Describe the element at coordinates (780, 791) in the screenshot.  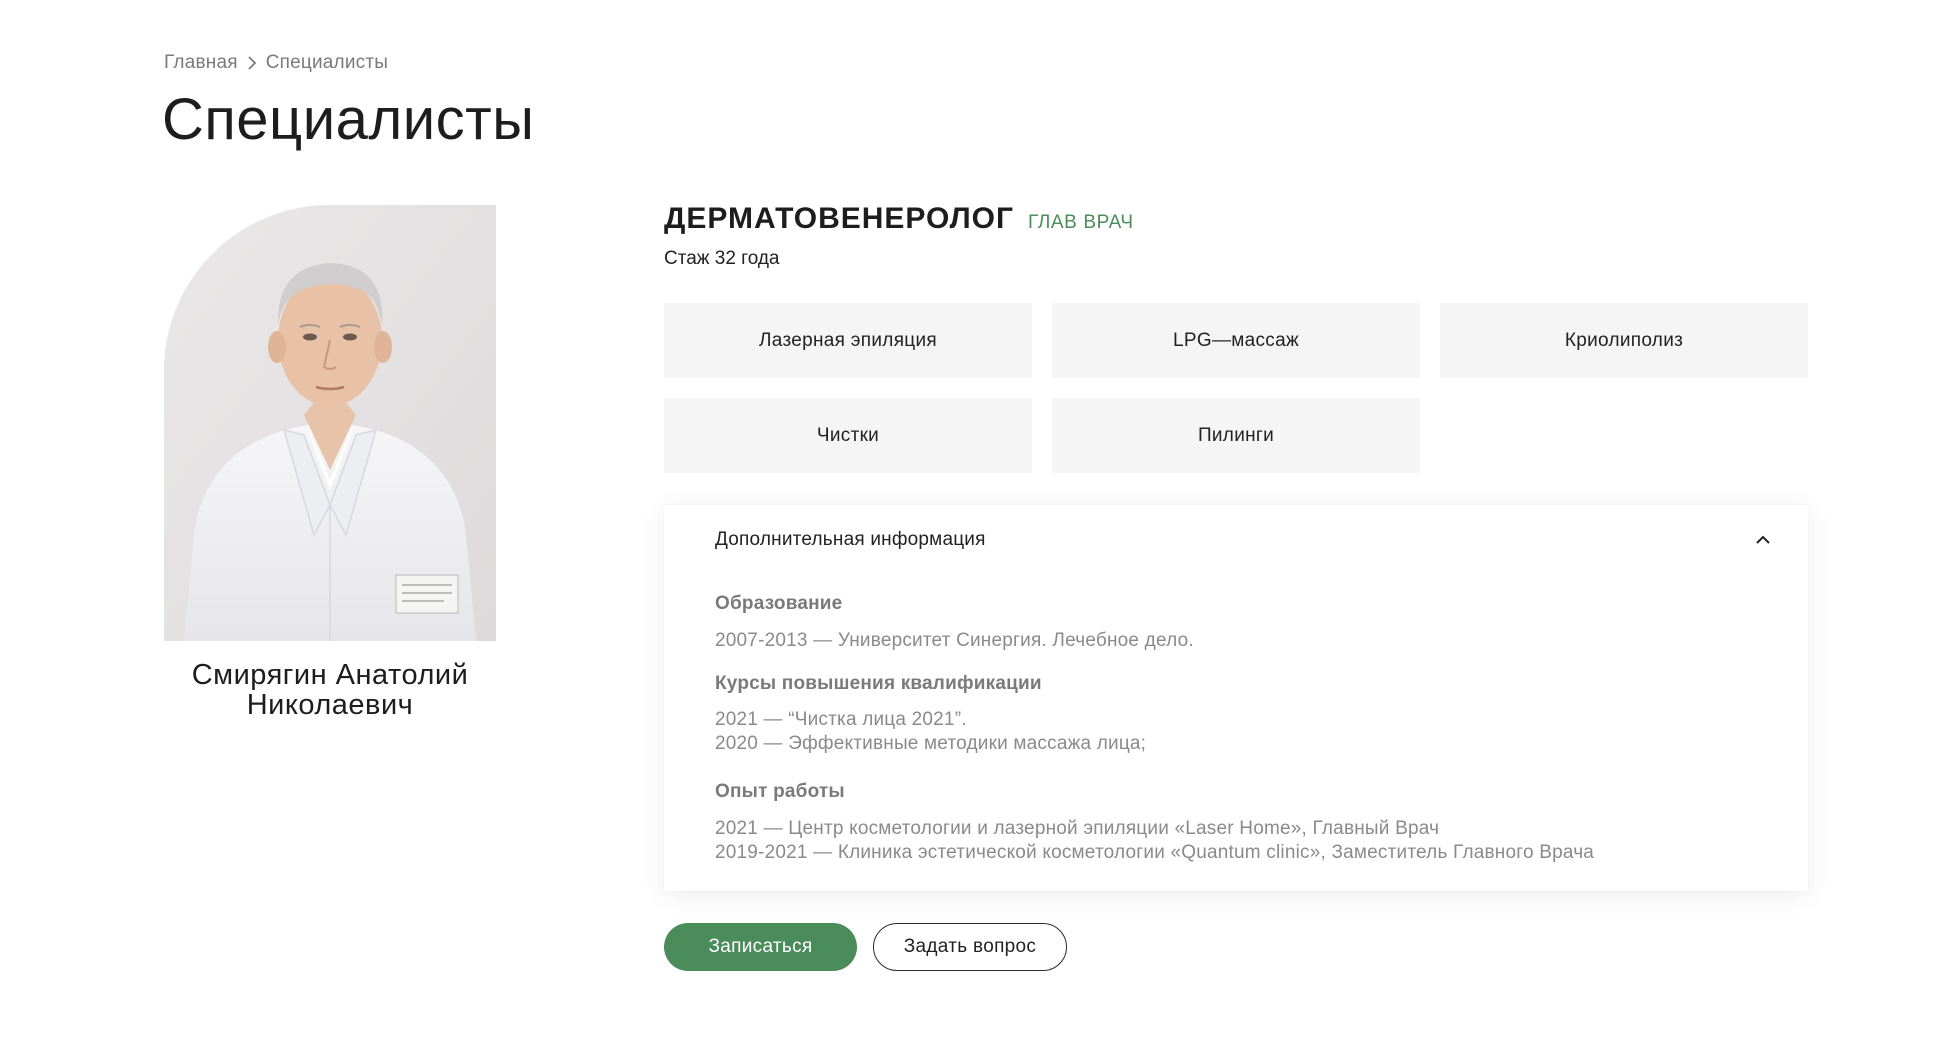
I see `work-title: Опыт работы` at that location.